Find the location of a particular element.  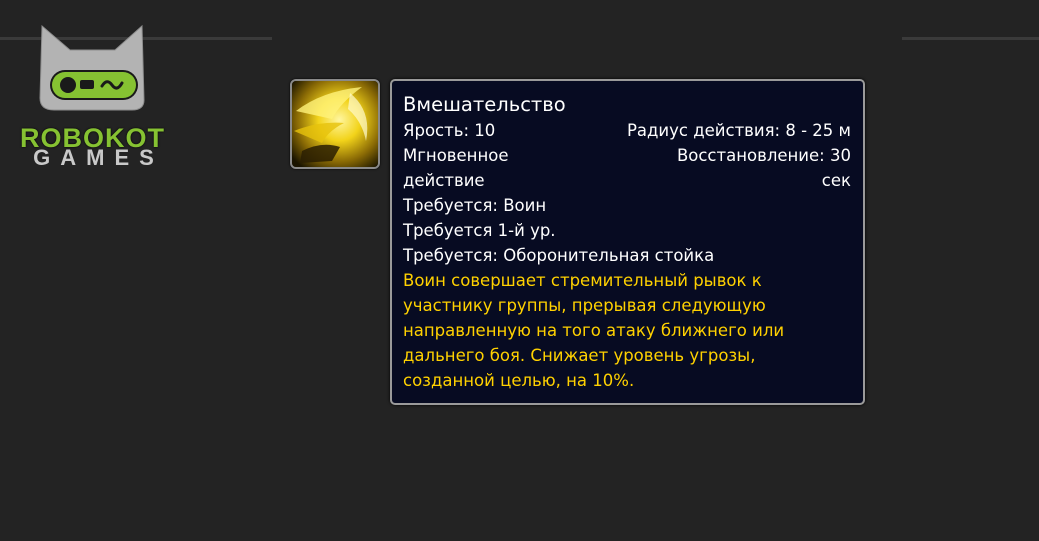

robokot-games-logo: ROBOKOT GAMES is located at coordinates (92, 94).